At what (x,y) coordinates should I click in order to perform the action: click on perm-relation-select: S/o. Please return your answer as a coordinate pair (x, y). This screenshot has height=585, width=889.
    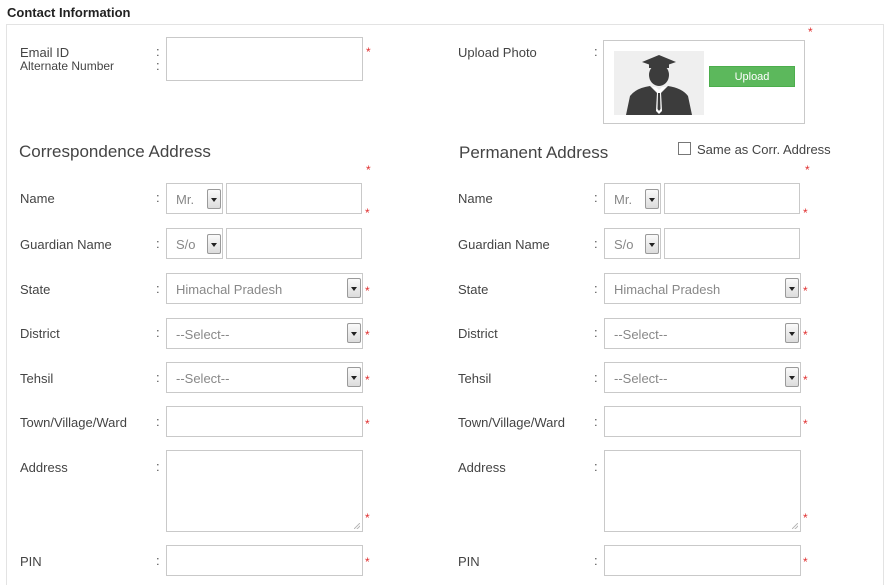
    Looking at the image, I should click on (632, 243).